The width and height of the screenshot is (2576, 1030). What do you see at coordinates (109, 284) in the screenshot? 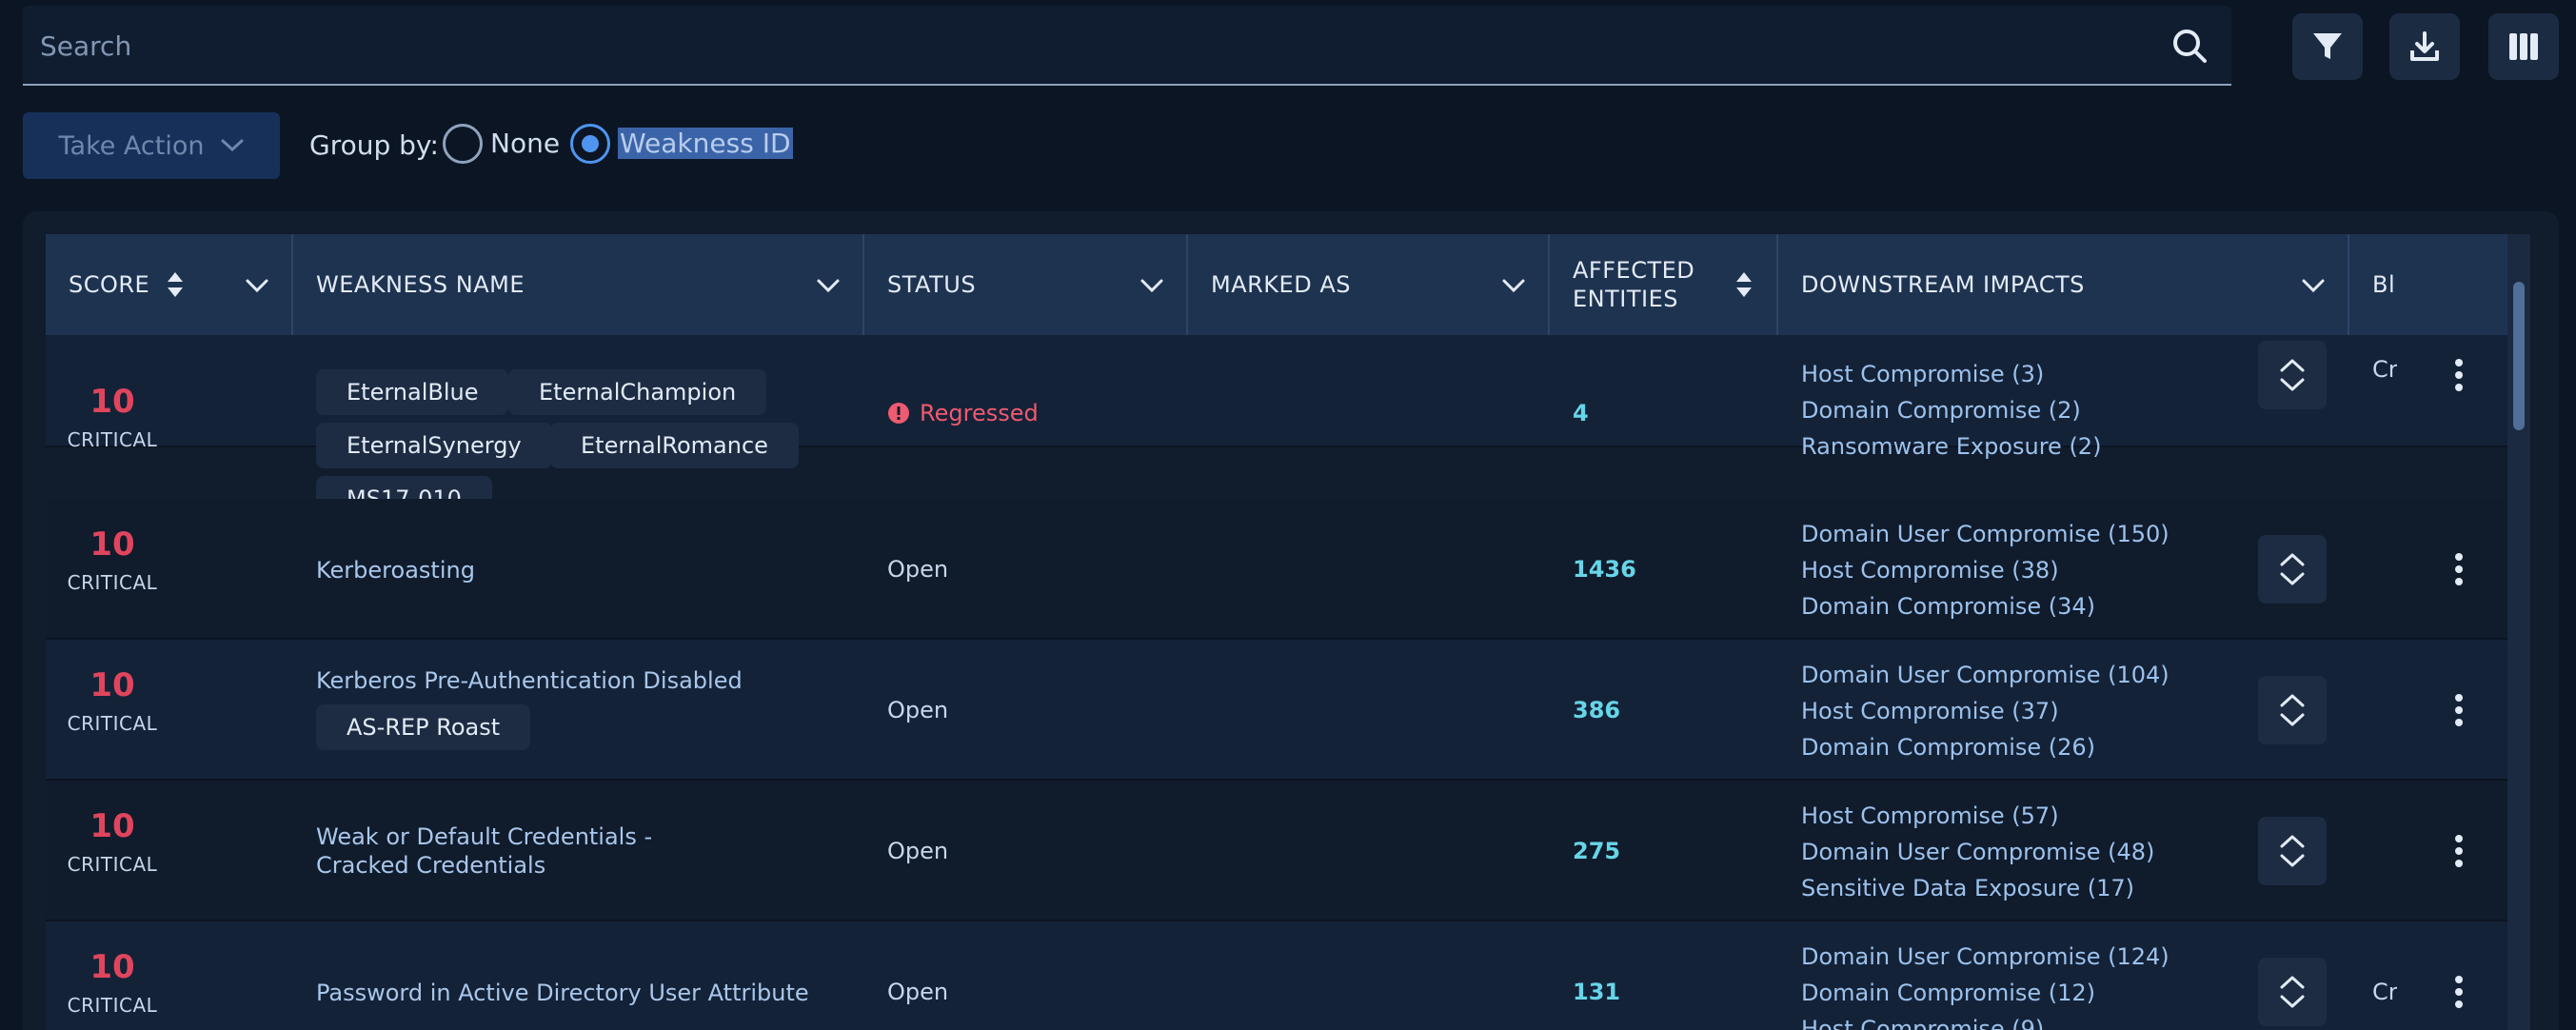
I see `column-label: SCORE` at bounding box center [109, 284].